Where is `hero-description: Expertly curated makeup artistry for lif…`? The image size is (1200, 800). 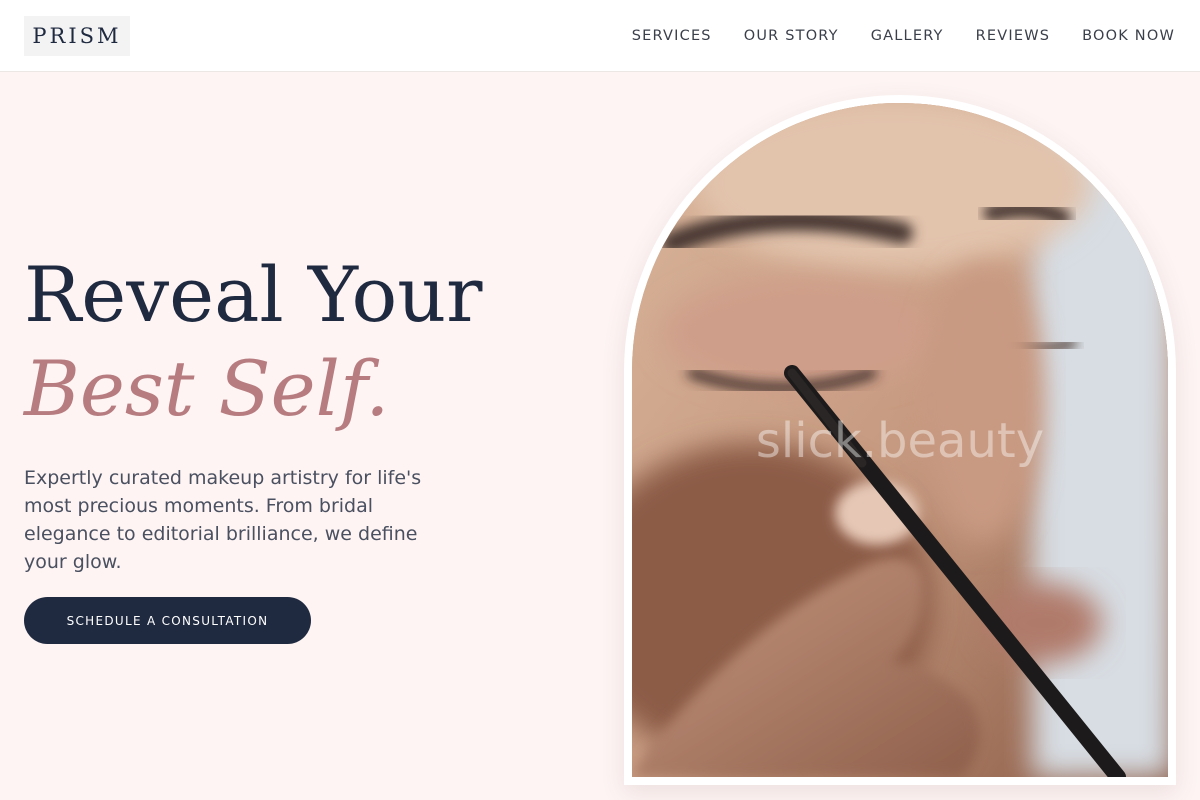 hero-description: Expertly curated makeup artistry for lif… is located at coordinates (223, 520).